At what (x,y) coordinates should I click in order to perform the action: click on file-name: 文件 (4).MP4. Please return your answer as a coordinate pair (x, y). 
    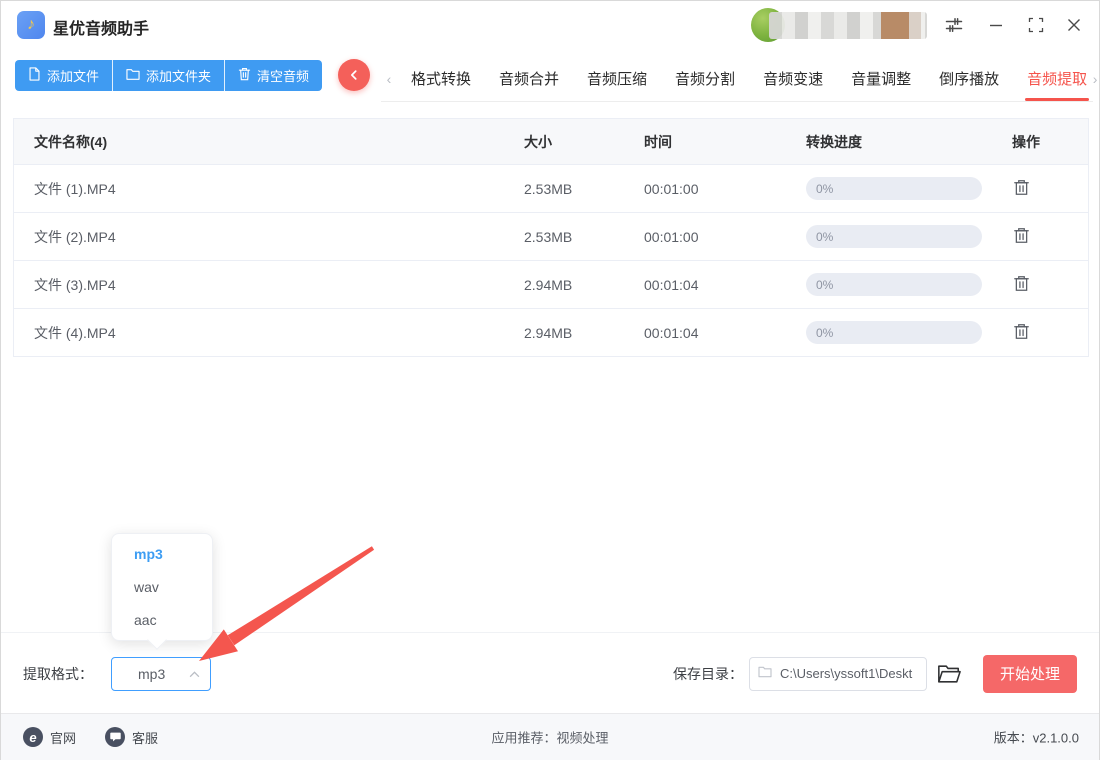
    Looking at the image, I should click on (75, 332).